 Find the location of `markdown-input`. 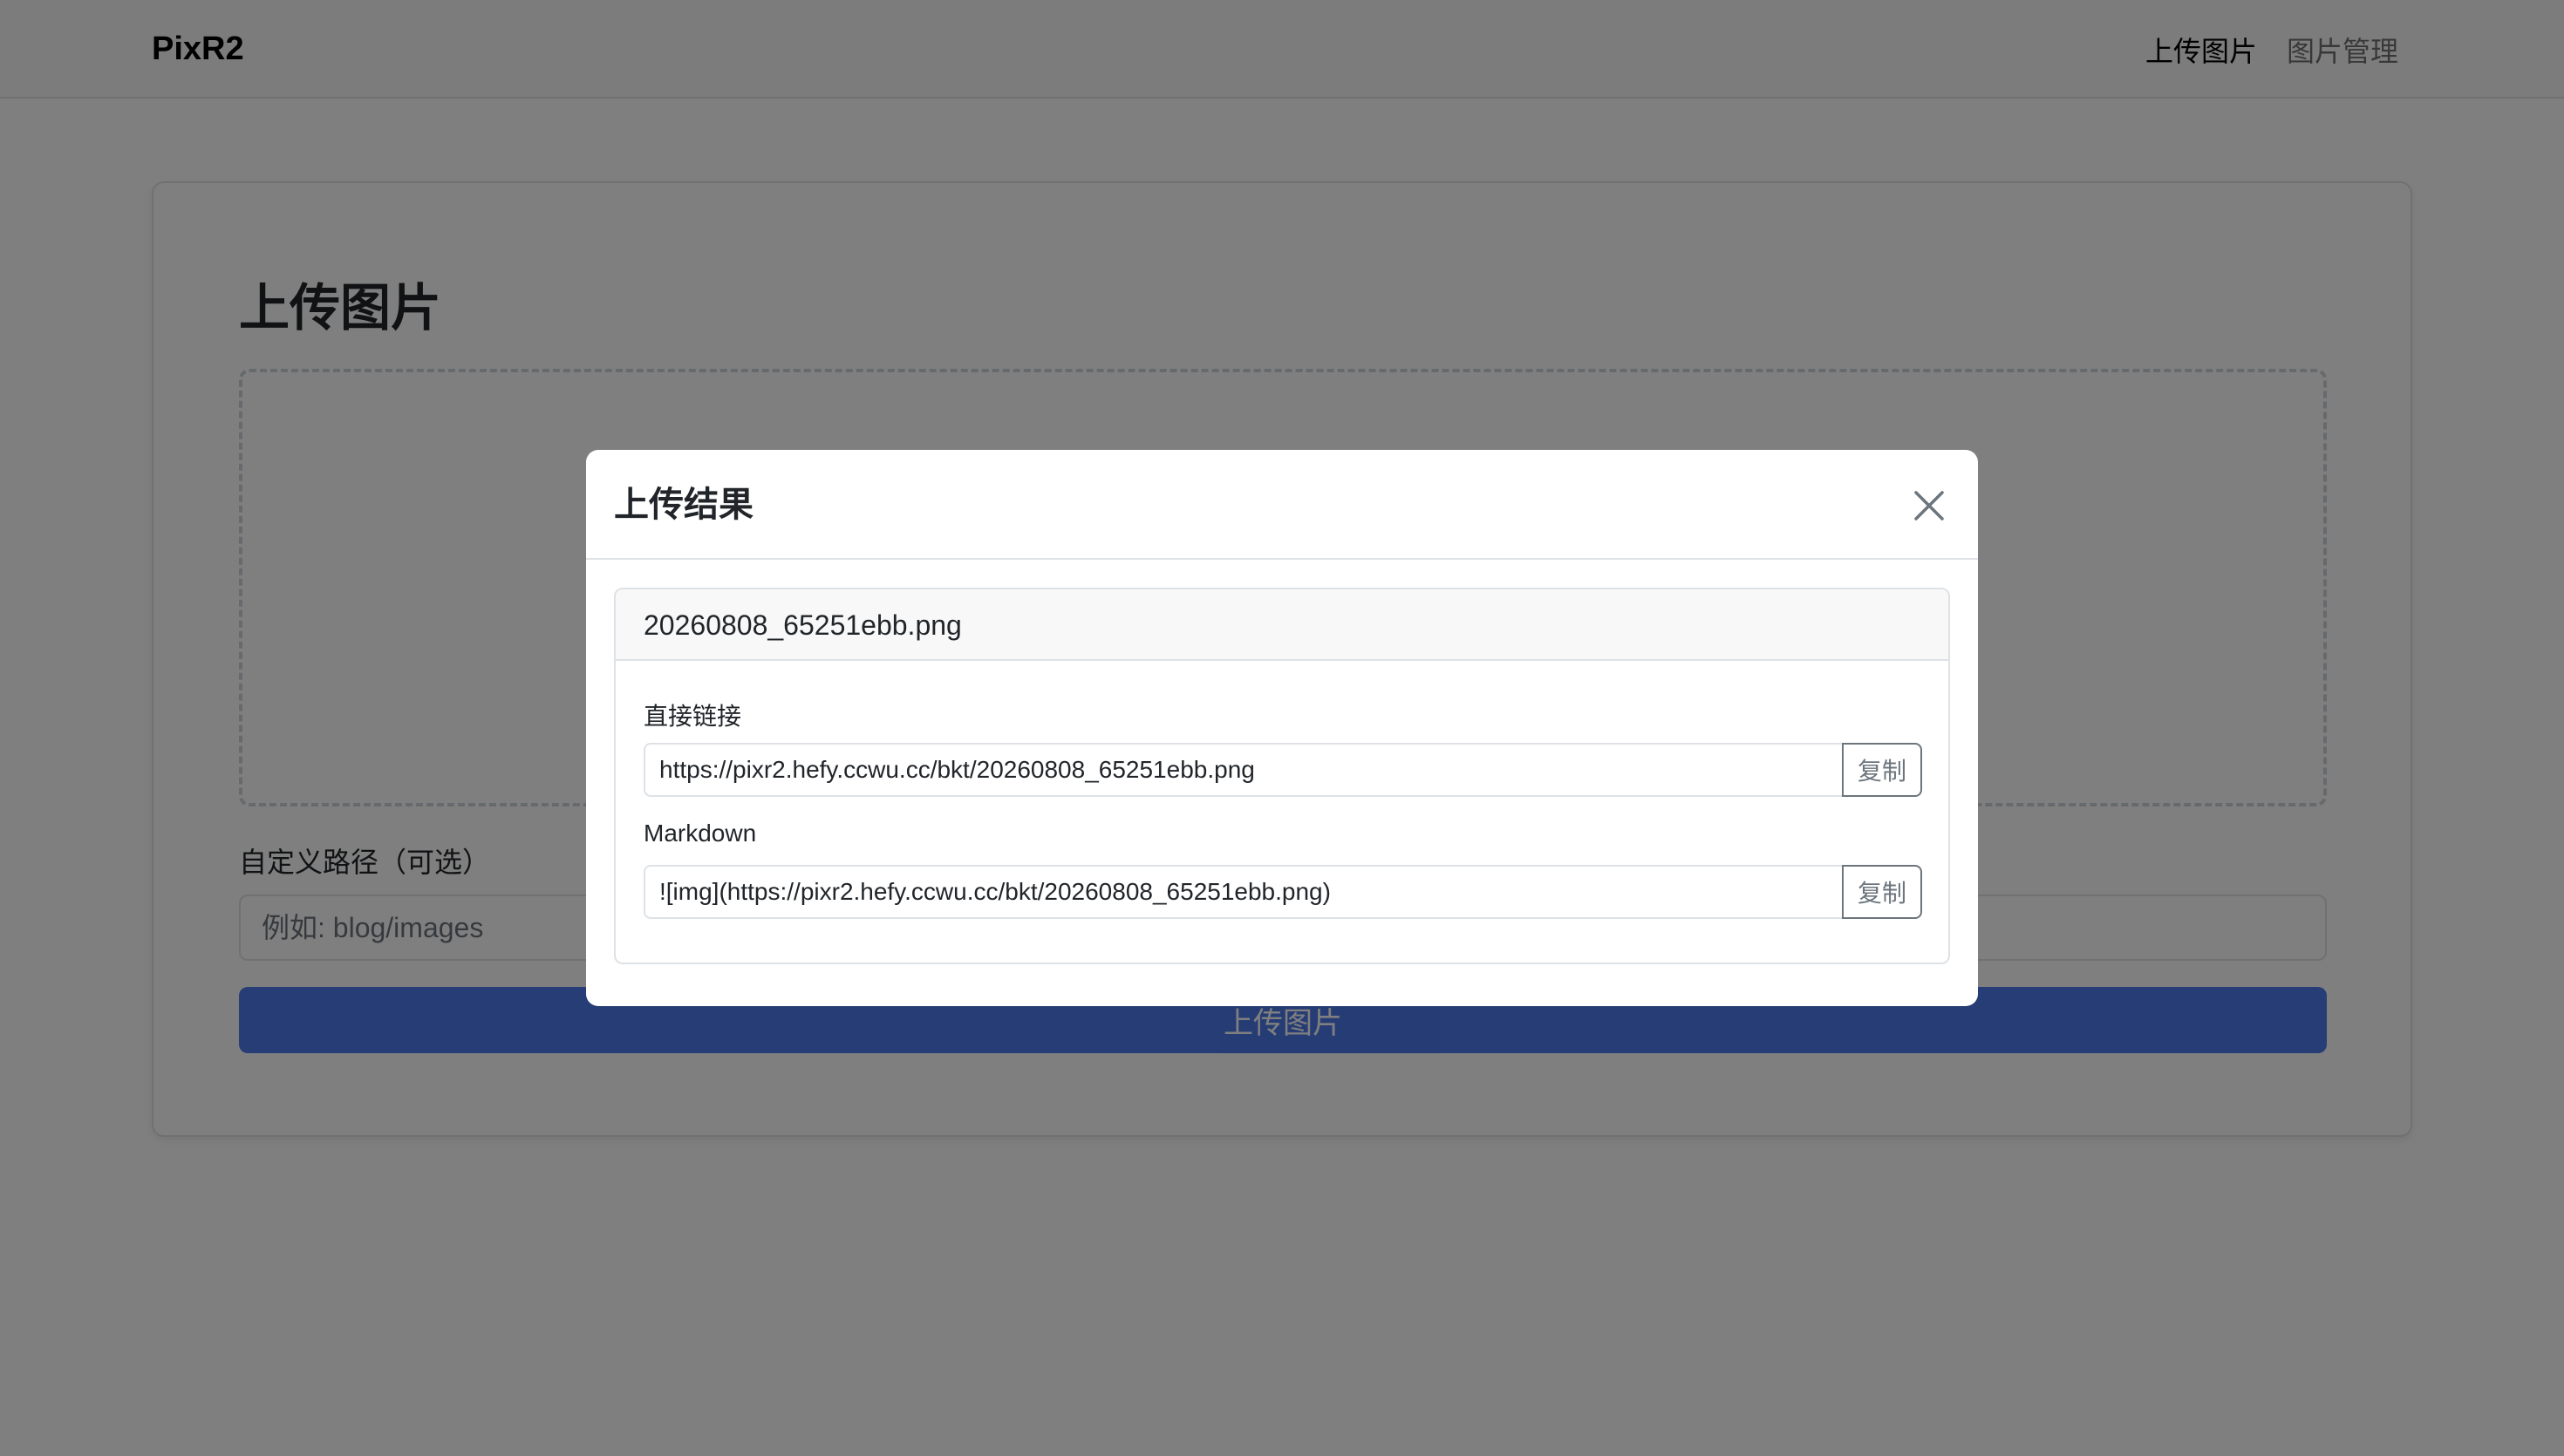

markdown-input is located at coordinates (1243, 892).